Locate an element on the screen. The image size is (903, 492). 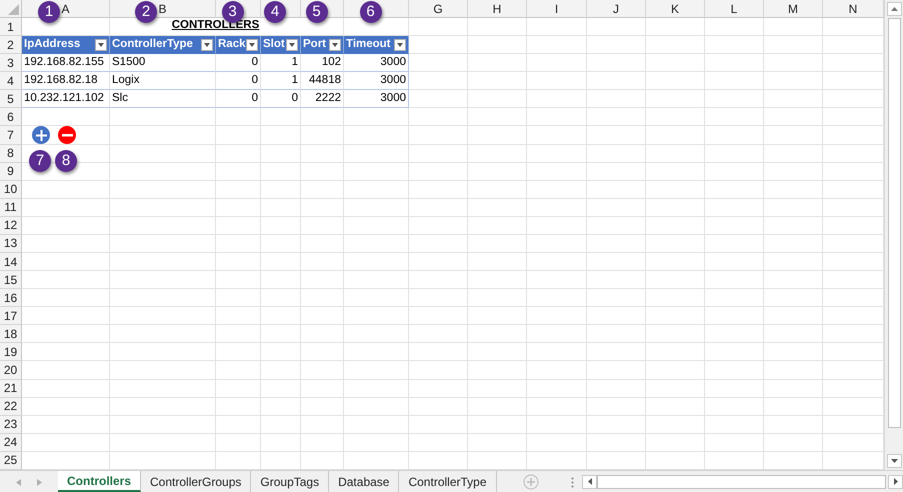
row-number: 23 is located at coordinates (11, 425).